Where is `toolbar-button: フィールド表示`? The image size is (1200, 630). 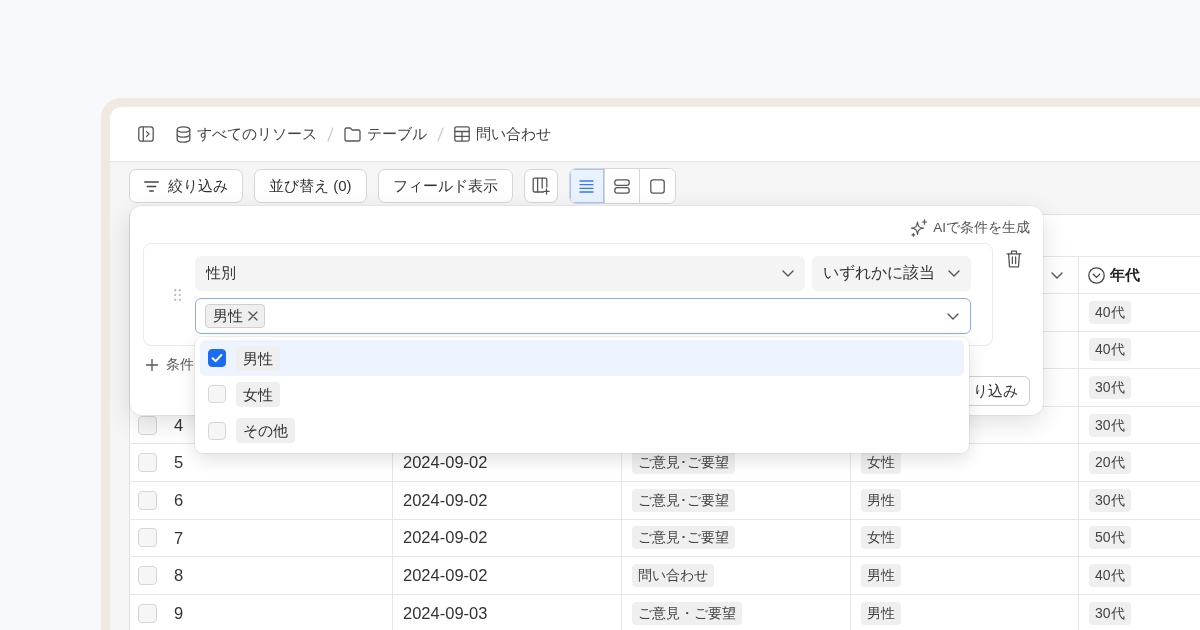 toolbar-button: フィールド表示 is located at coordinates (445, 186).